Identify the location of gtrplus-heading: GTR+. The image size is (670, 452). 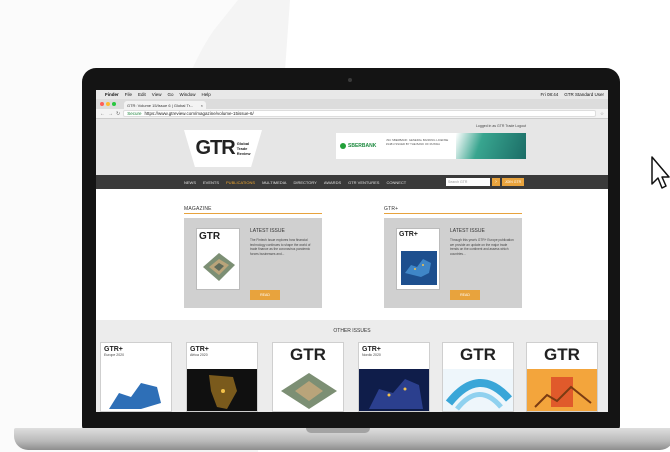
(391, 209).